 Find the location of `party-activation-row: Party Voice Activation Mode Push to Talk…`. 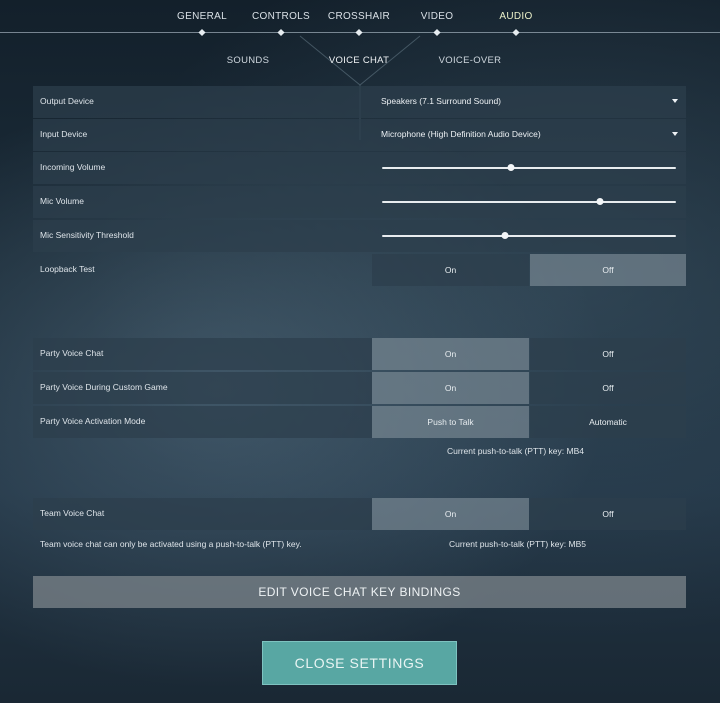

party-activation-row: Party Voice Activation Mode Push to Talk… is located at coordinates (359, 422).